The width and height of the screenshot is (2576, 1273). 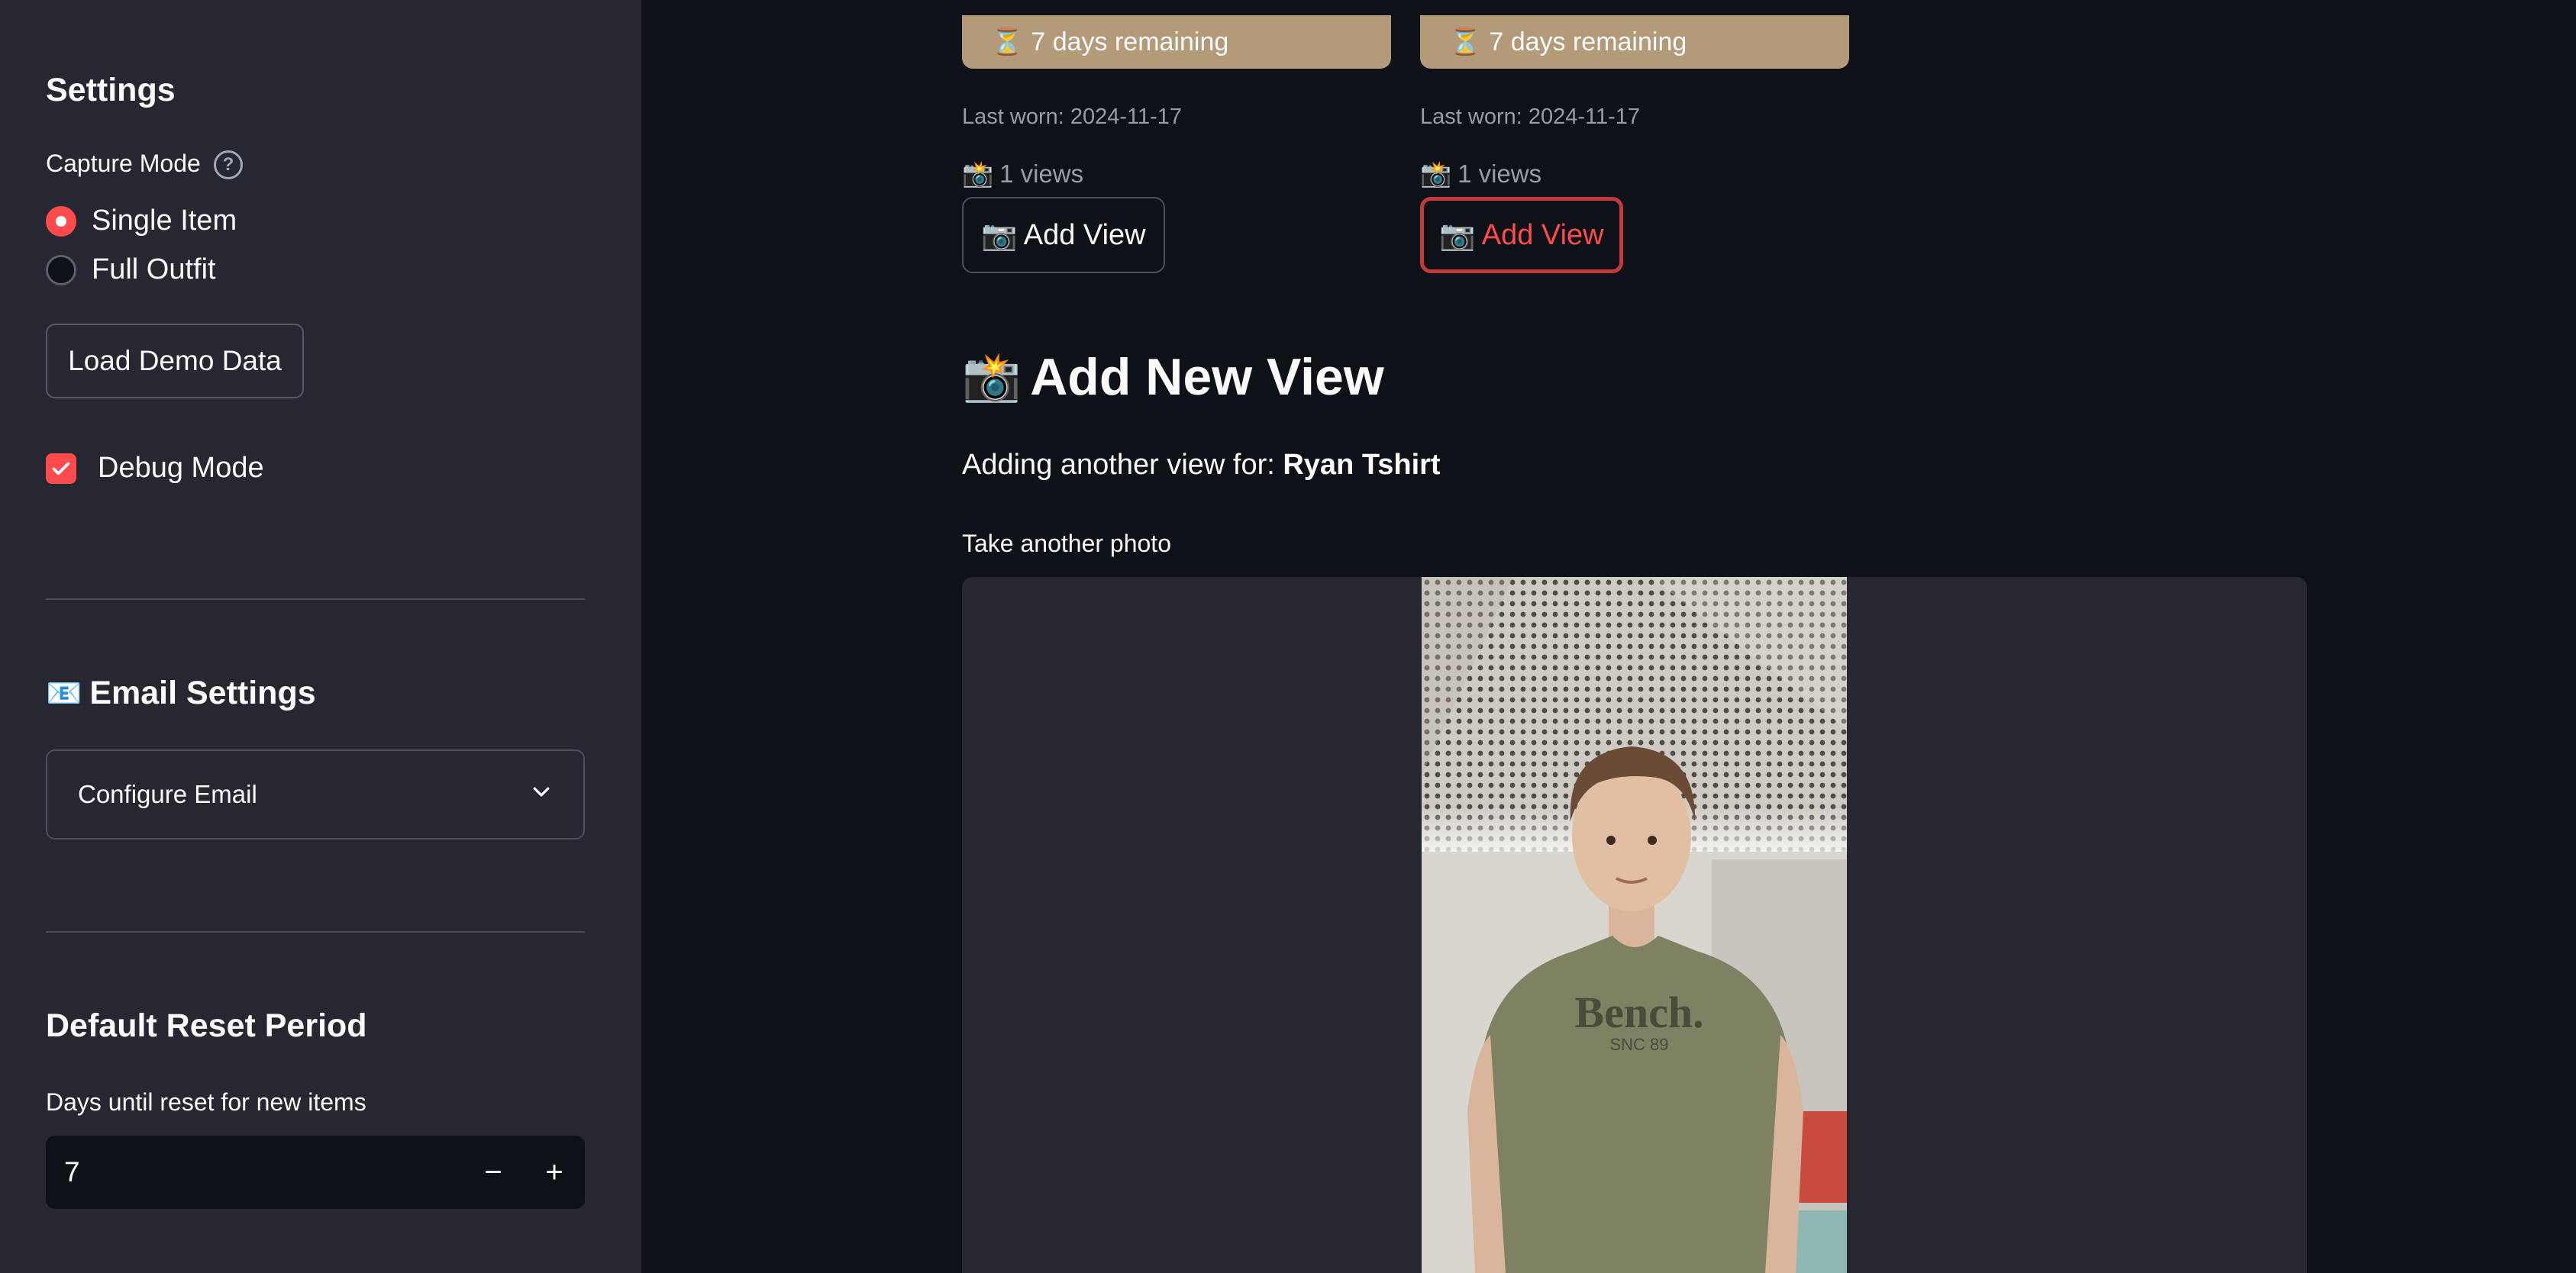 I want to click on item-name: Ryan Tshirt, so click(x=1362, y=465).